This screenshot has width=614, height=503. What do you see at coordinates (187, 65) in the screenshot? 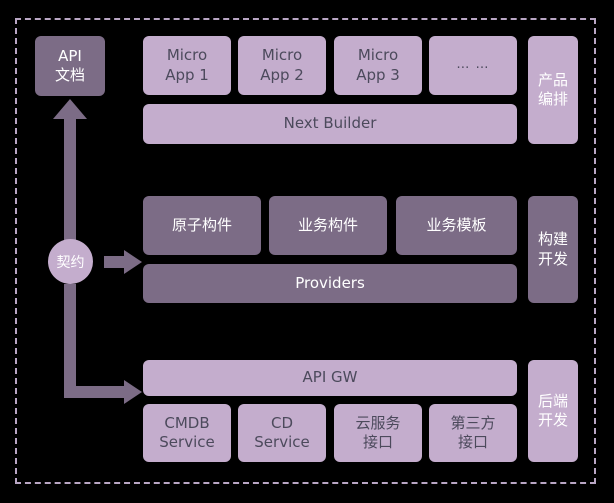
I see `micro-app-1-box: Micro App 1` at bounding box center [187, 65].